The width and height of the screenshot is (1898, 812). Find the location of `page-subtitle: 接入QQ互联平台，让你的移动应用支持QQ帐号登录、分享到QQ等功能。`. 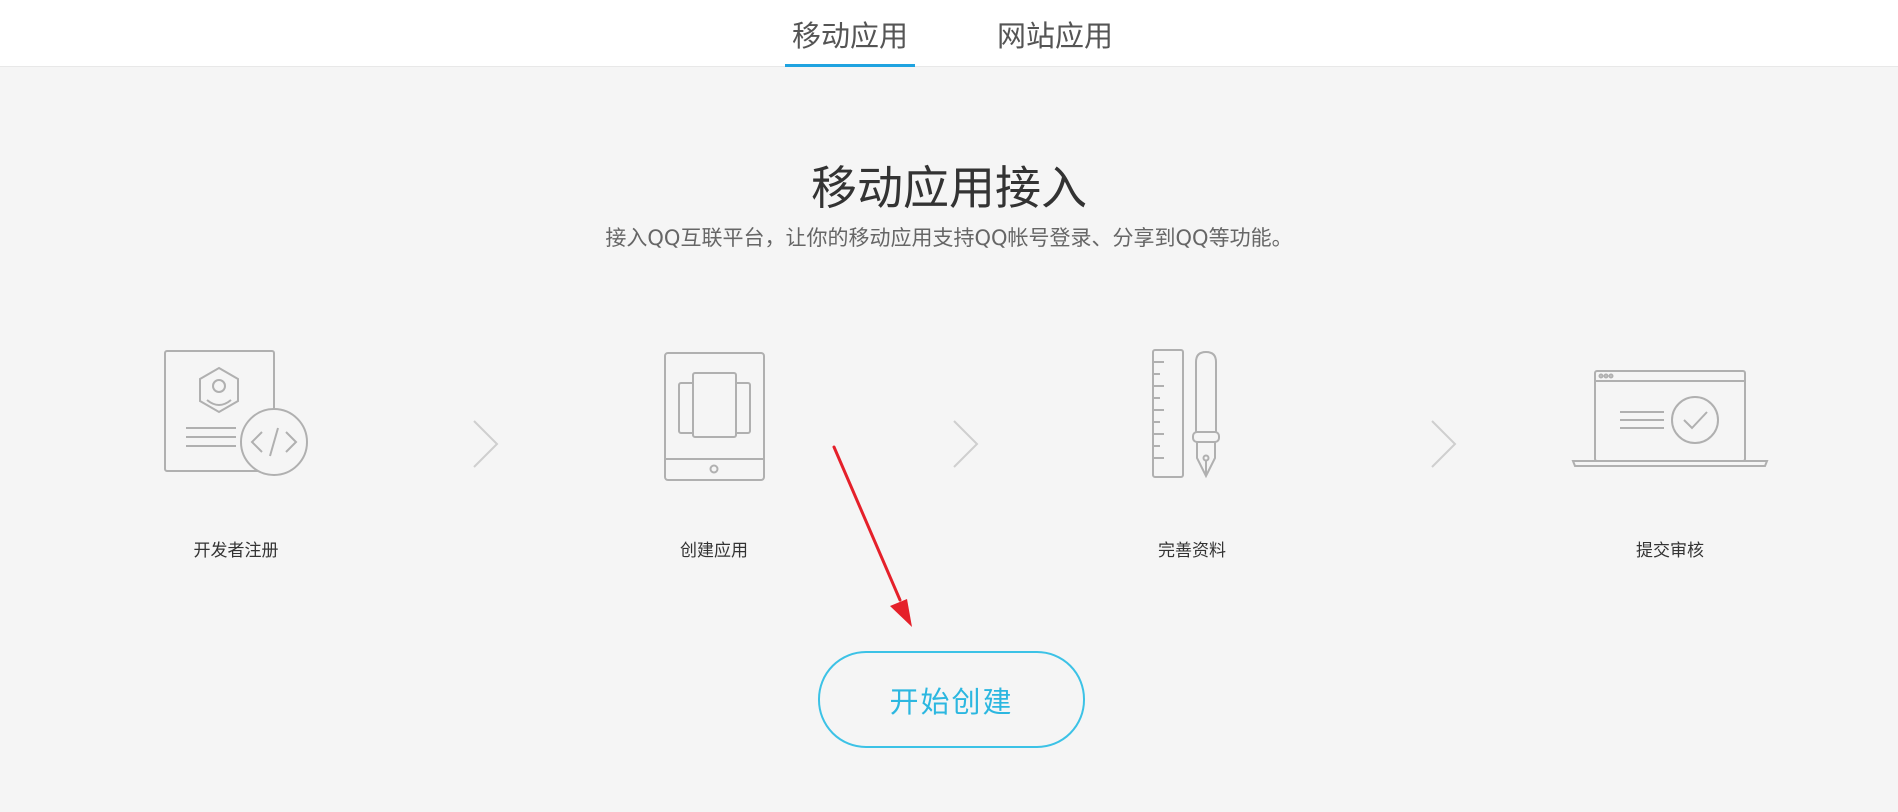

page-subtitle: 接入QQ互联平台，让你的移动应用支持QQ帐号登录、分享到QQ等功能。 is located at coordinates (949, 238).